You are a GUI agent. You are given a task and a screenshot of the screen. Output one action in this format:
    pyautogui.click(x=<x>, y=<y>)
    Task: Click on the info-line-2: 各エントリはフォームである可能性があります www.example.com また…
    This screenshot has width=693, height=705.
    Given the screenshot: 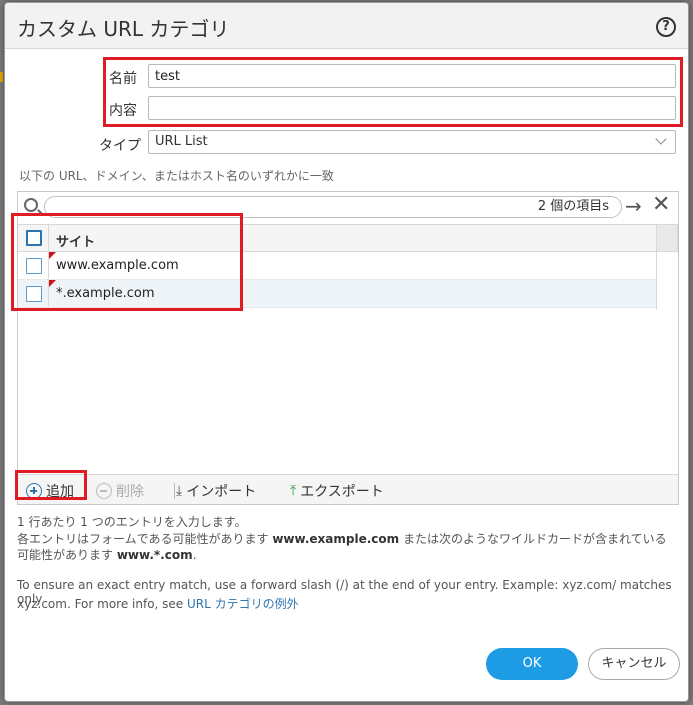 What is the action you would take?
    pyautogui.click(x=342, y=538)
    